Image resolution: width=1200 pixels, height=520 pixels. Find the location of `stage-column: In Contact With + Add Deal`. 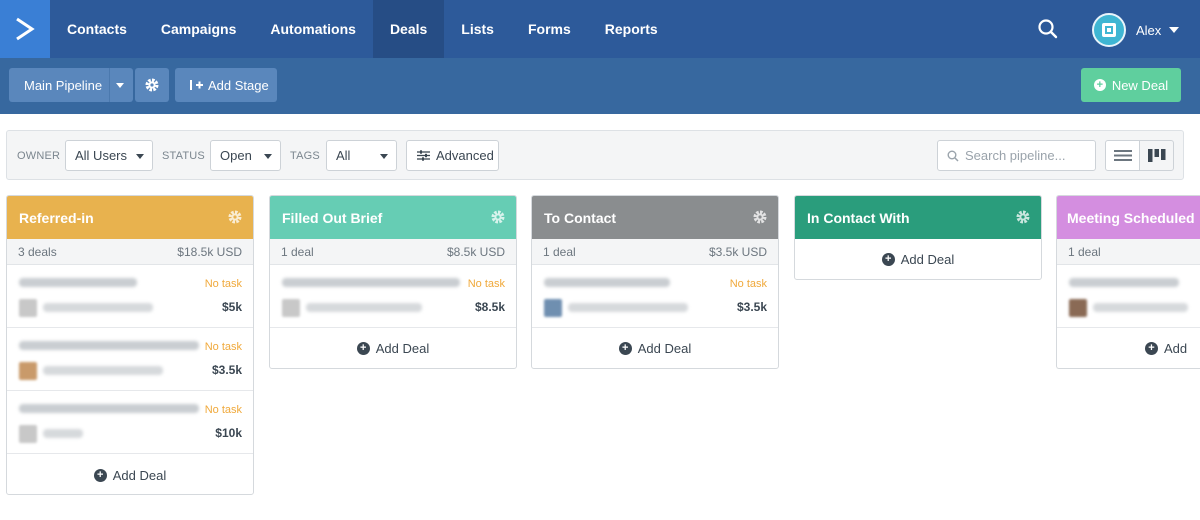

stage-column: In Contact With + Add Deal is located at coordinates (918, 237).